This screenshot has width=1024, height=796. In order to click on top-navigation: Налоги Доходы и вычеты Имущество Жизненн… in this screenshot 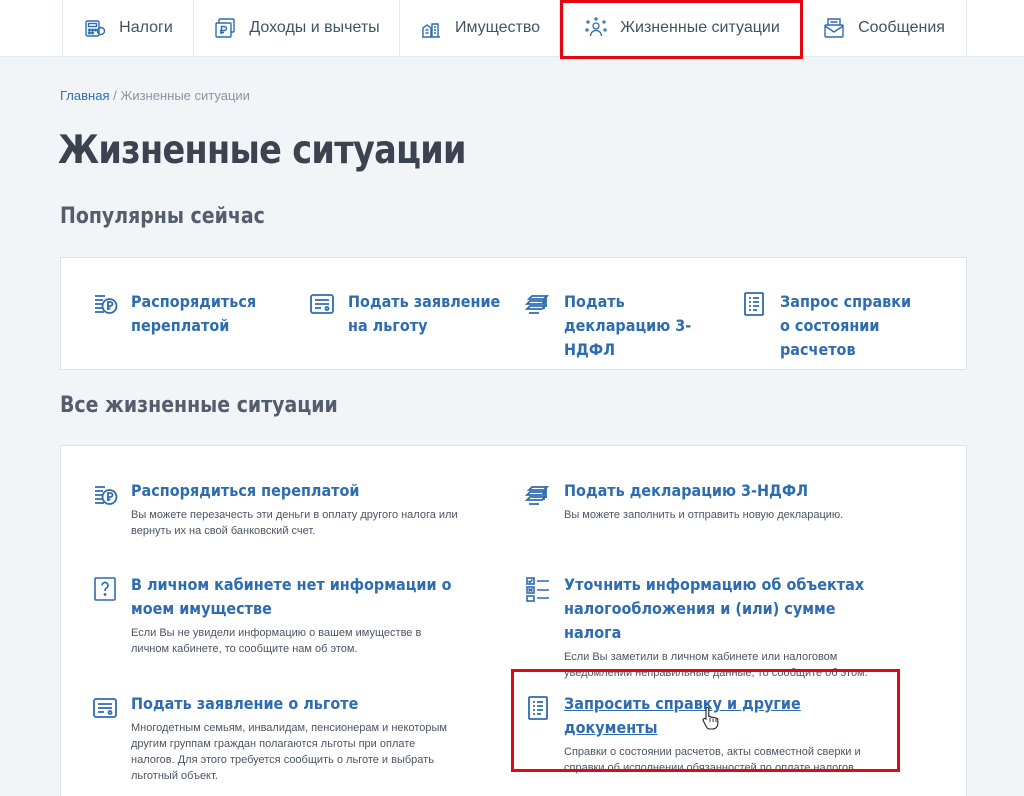, I will do `click(512, 28)`.